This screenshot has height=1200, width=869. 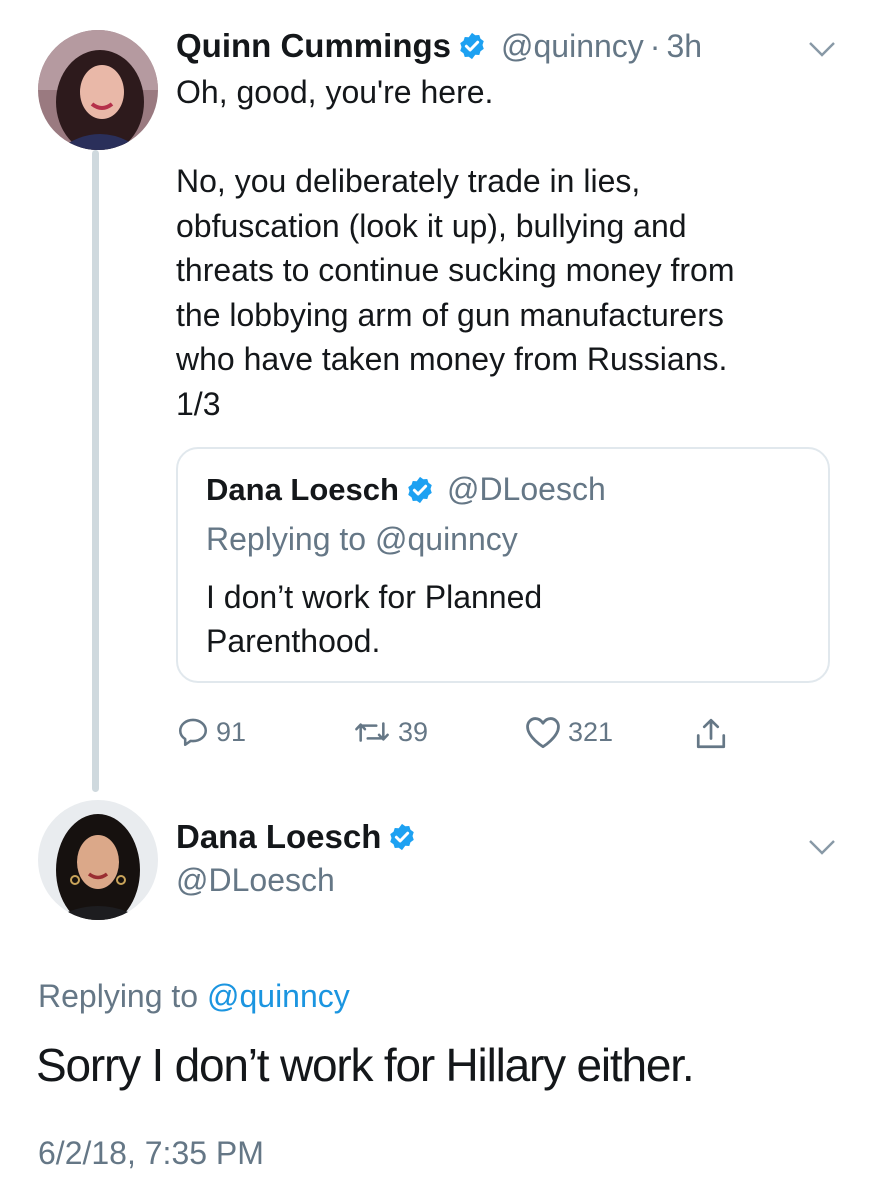 I want to click on tweet-line: obfuscation (look it up), bullying and, so click(x=431, y=225).